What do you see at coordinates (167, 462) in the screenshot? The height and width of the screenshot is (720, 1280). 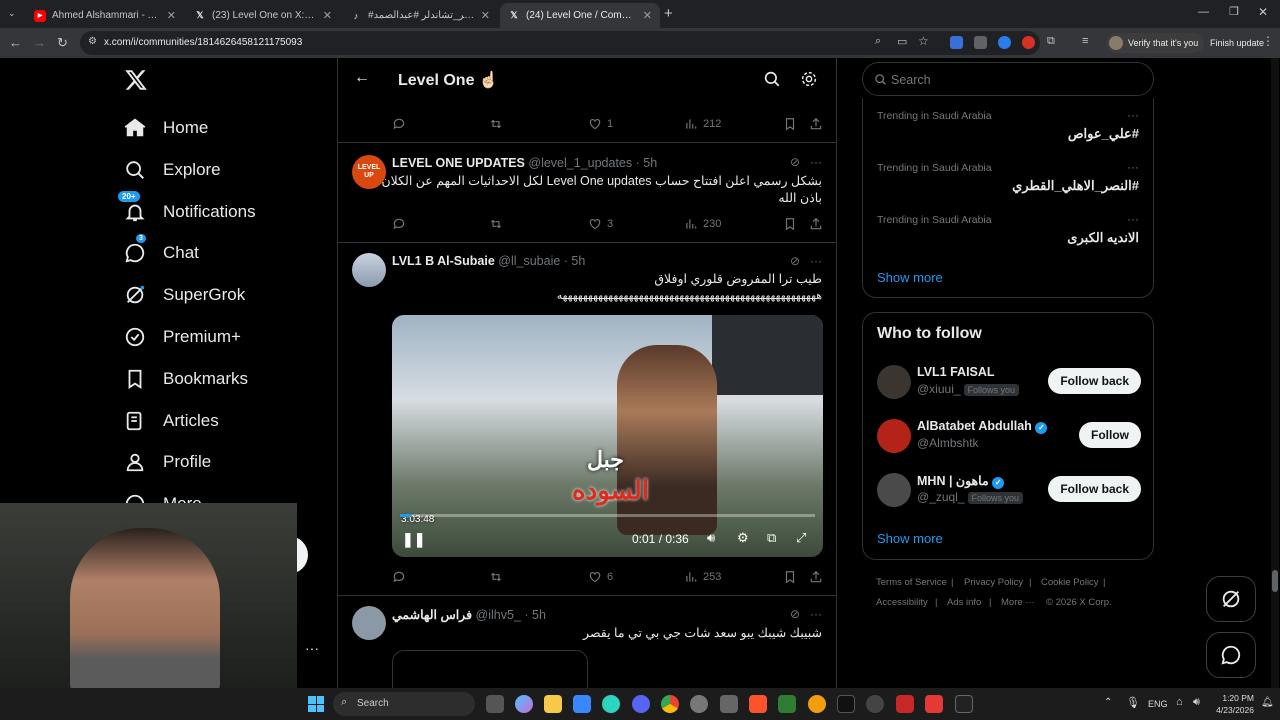 I see `nav-profile: Profile` at bounding box center [167, 462].